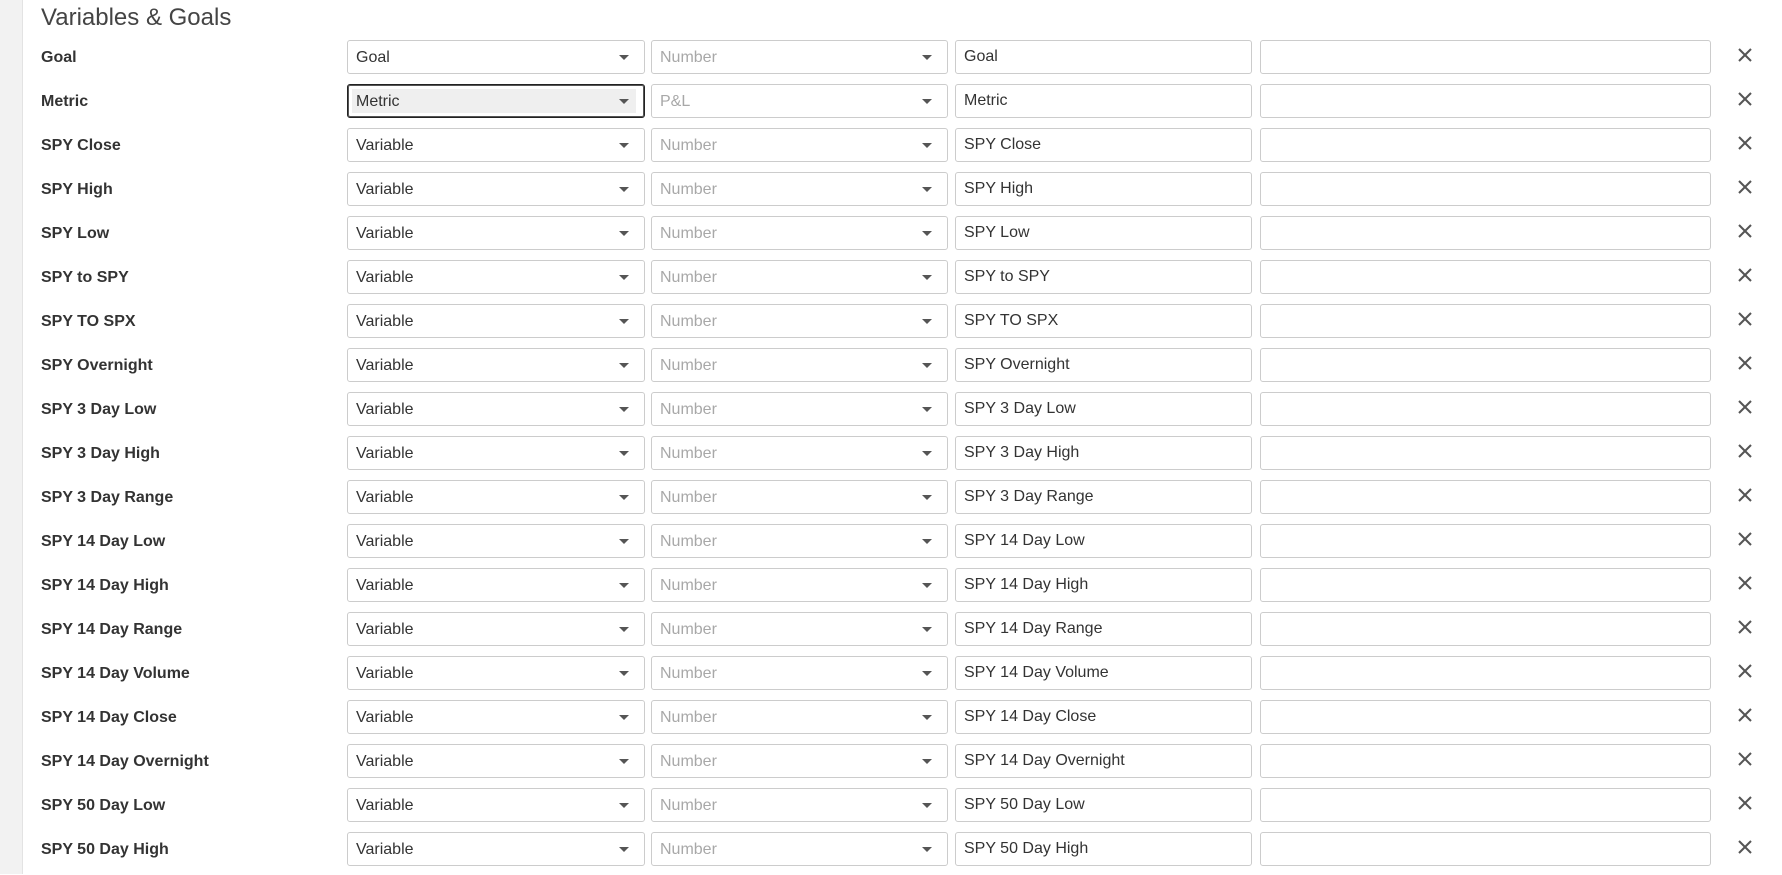  Describe the element at coordinates (100, 453) in the screenshot. I see `variable-label: SPY 3 Day High` at that location.